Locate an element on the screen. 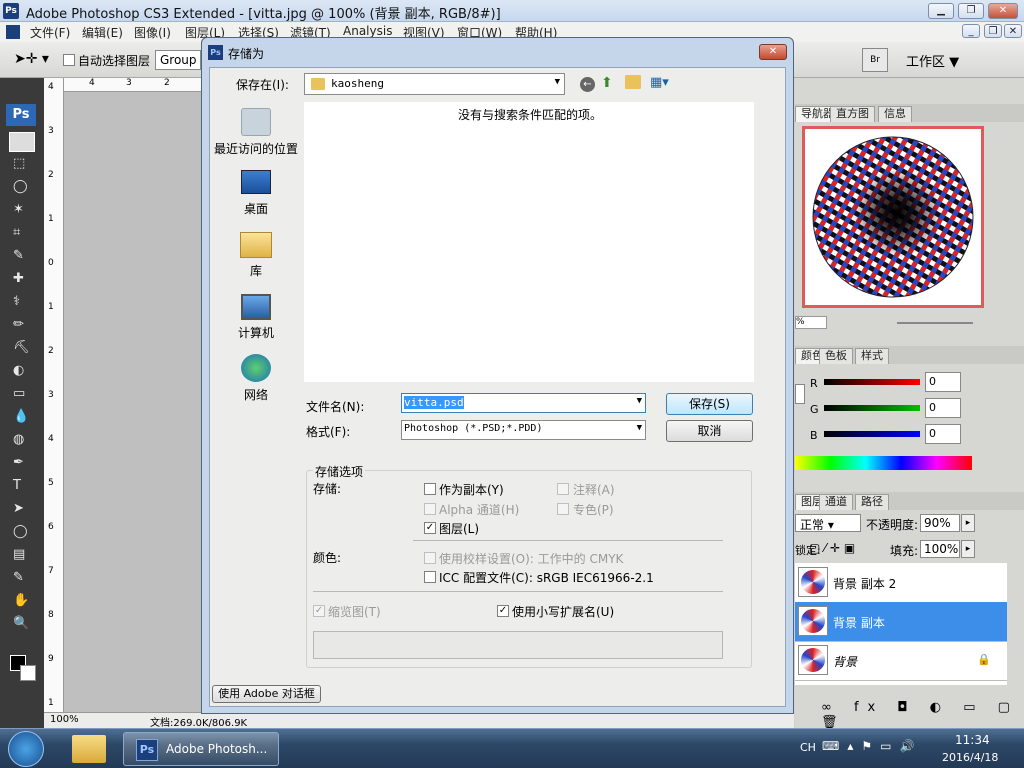  icc-profile-checkbox is located at coordinates (430, 577).